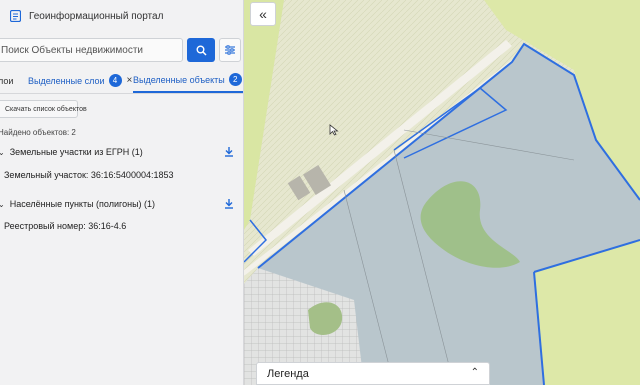 This screenshot has height=385, width=640. What do you see at coordinates (43, 109) in the screenshot?
I see `download-list-button: Скачать список объектов` at bounding box center [43, 109].